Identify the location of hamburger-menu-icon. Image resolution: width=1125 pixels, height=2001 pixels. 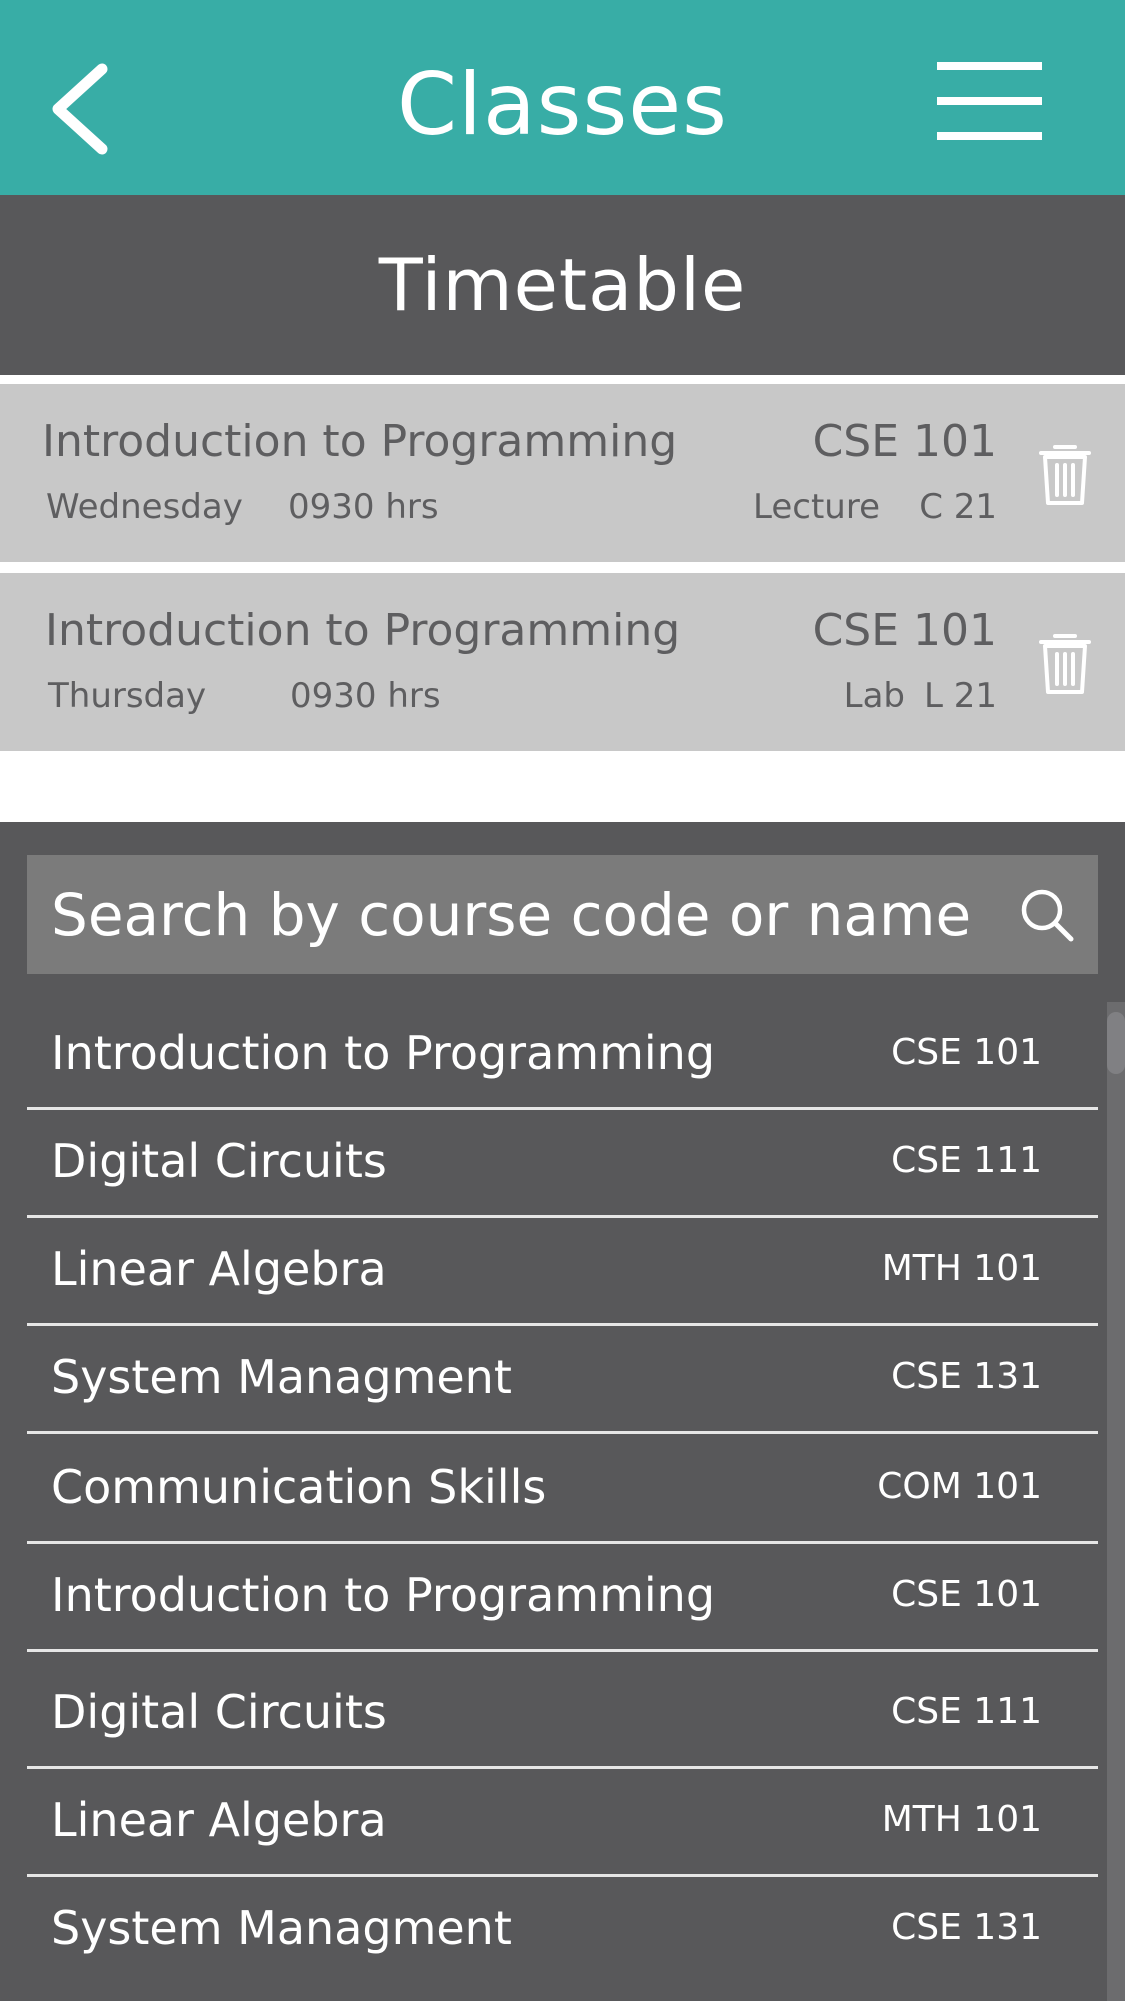
(989, 101).